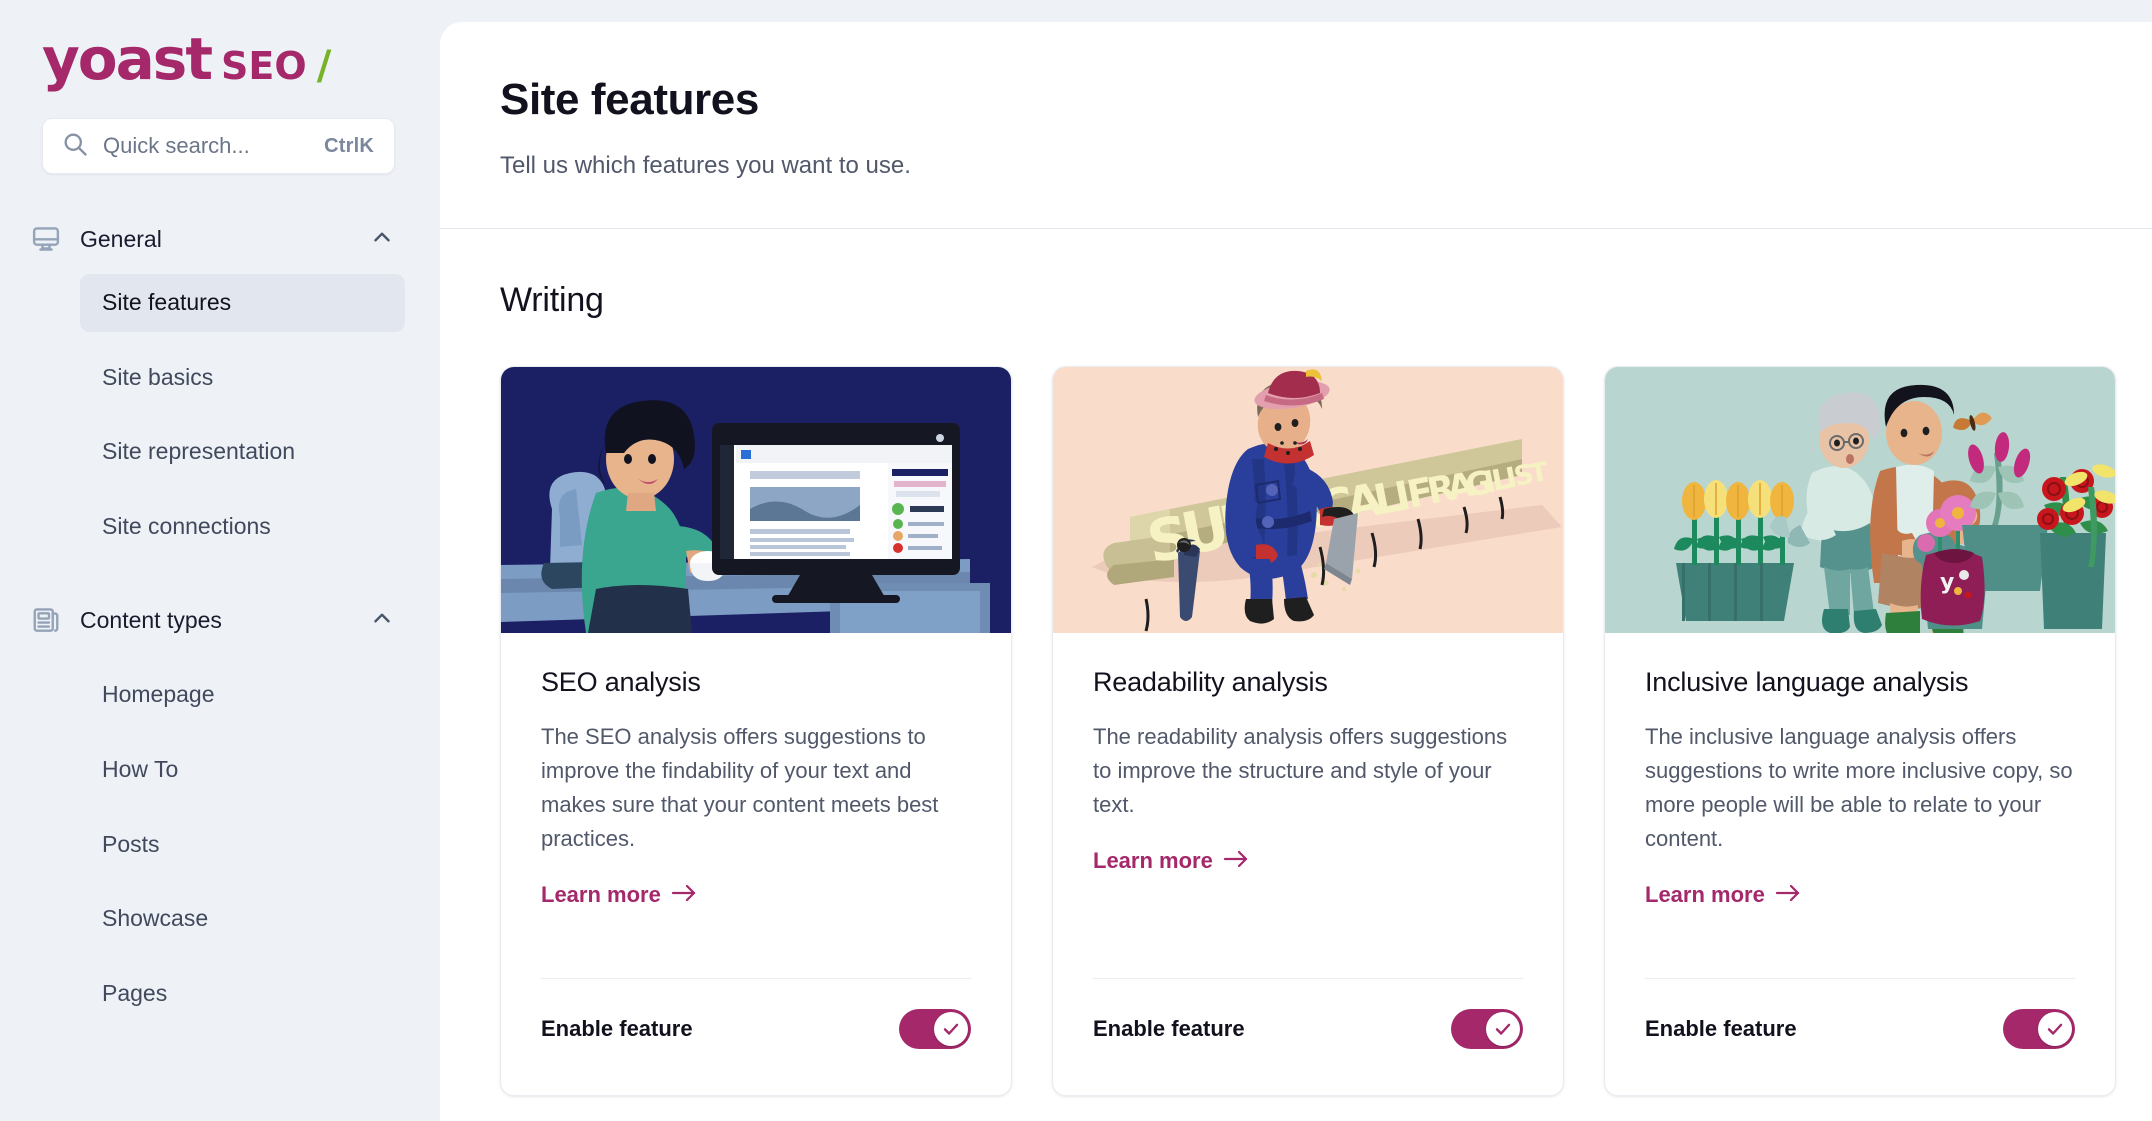  Describe the element at coordinates (151, 619) in the screenshot. I see `nav-group-label-content-types: Content types` at that location.